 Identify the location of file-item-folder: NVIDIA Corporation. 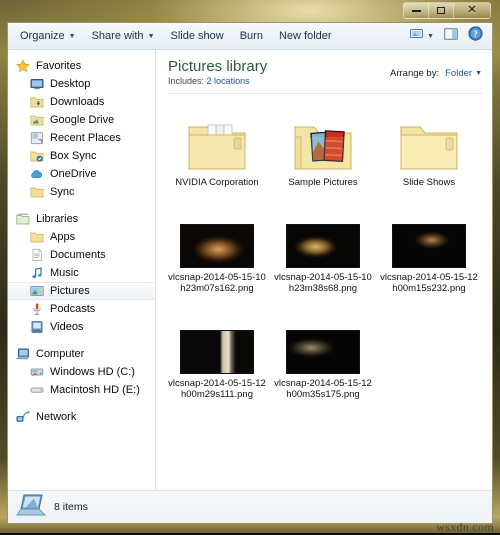
(217, 147).